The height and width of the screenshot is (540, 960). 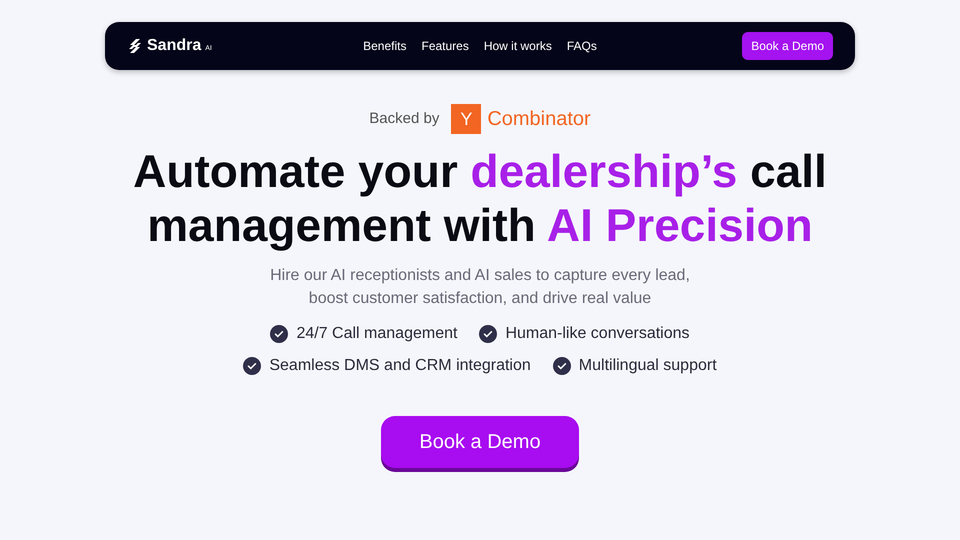 I want to click on logo-text: Sandra, so click(x=174, y=46).